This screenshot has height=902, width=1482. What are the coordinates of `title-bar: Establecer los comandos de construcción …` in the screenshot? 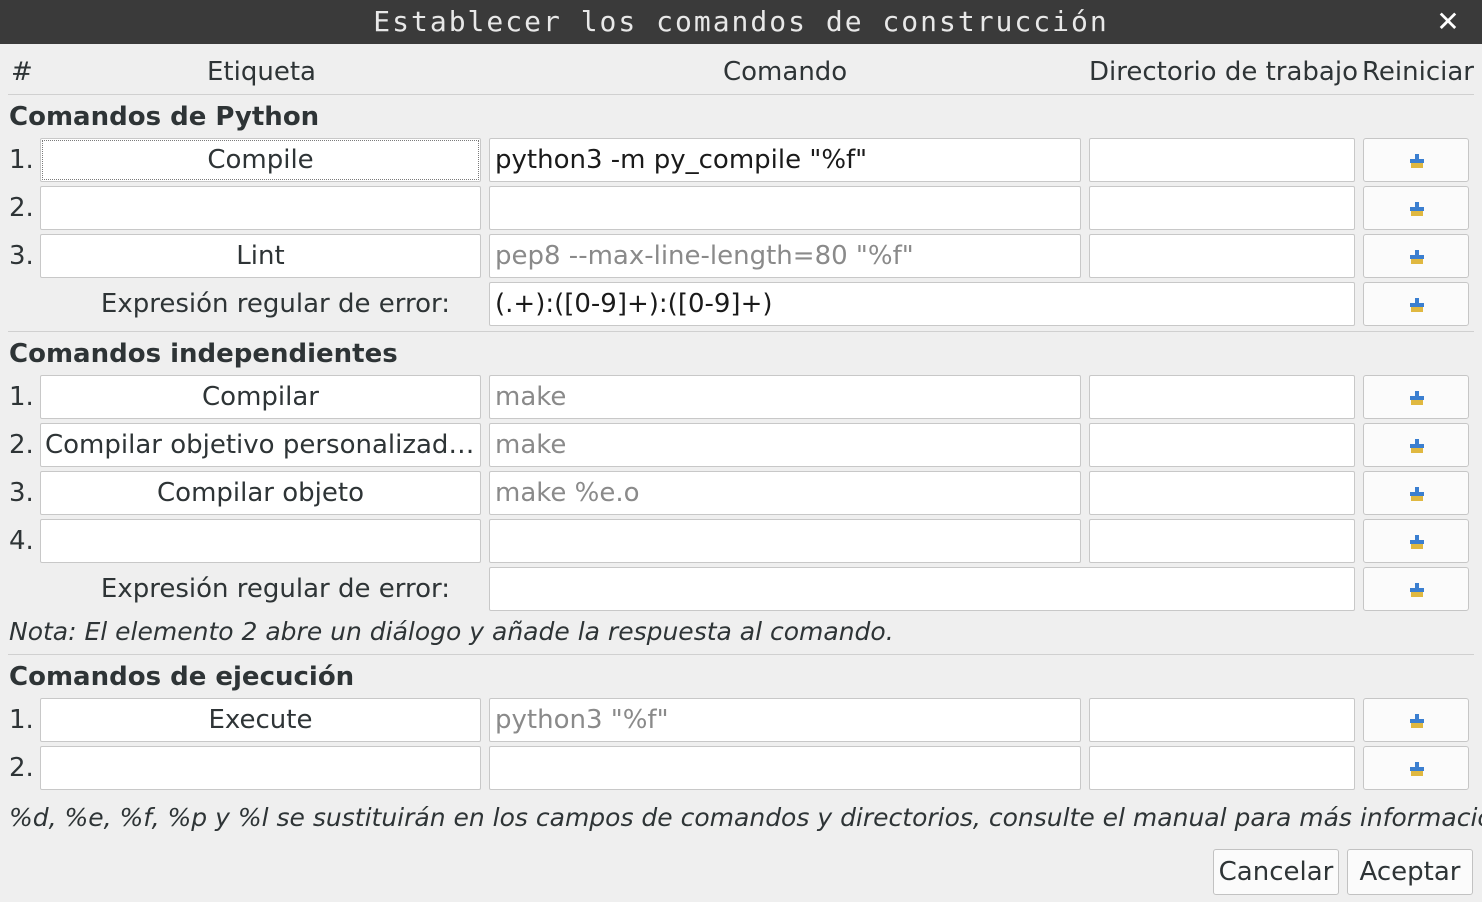 It's located at (741, 22).